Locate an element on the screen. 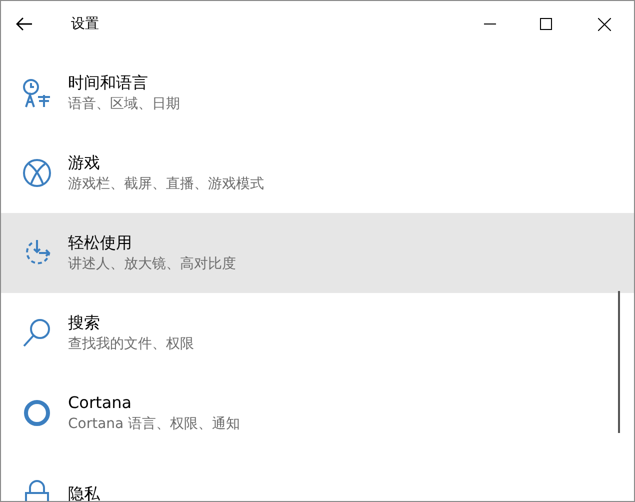 The width and height of the screenshot is (635, 502). item-title: 搜索 is located at coordinates (84, 322).